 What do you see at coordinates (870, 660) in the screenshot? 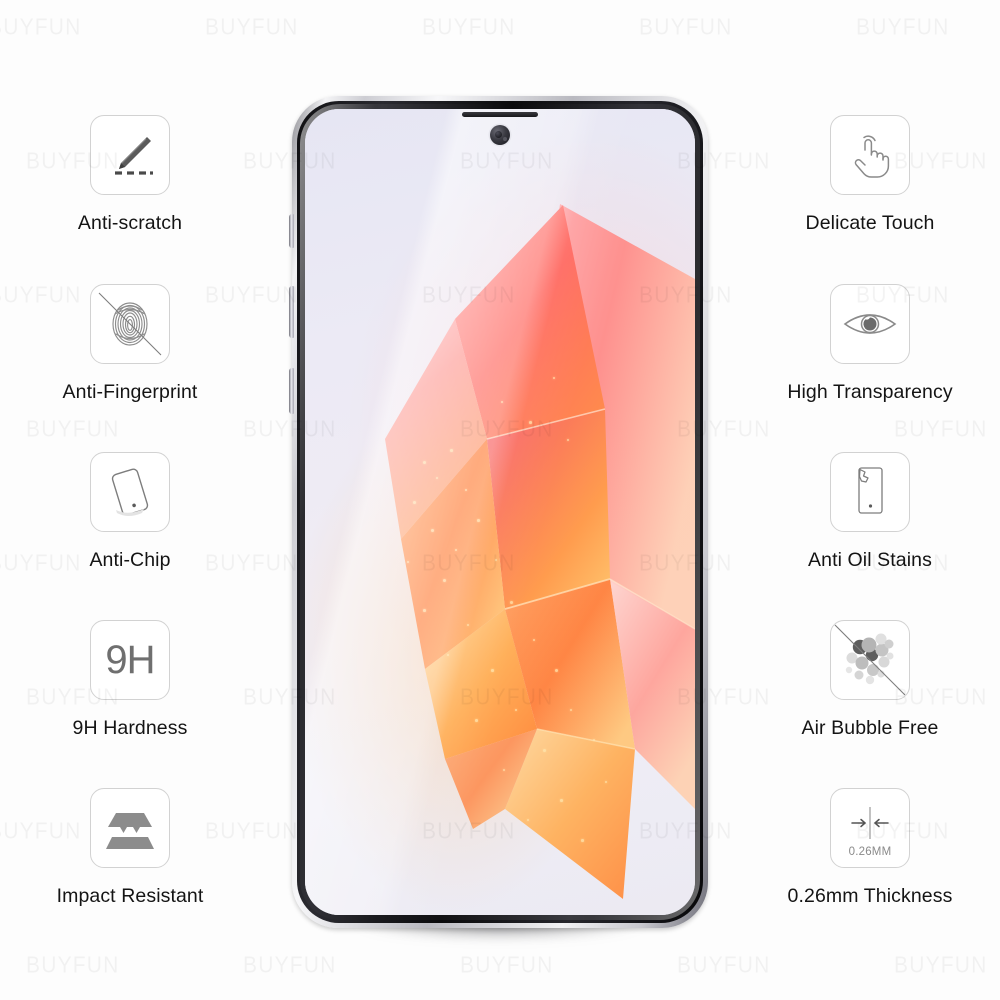
I see `bubbles-crossed-icon` at bounding box center [870, 660].